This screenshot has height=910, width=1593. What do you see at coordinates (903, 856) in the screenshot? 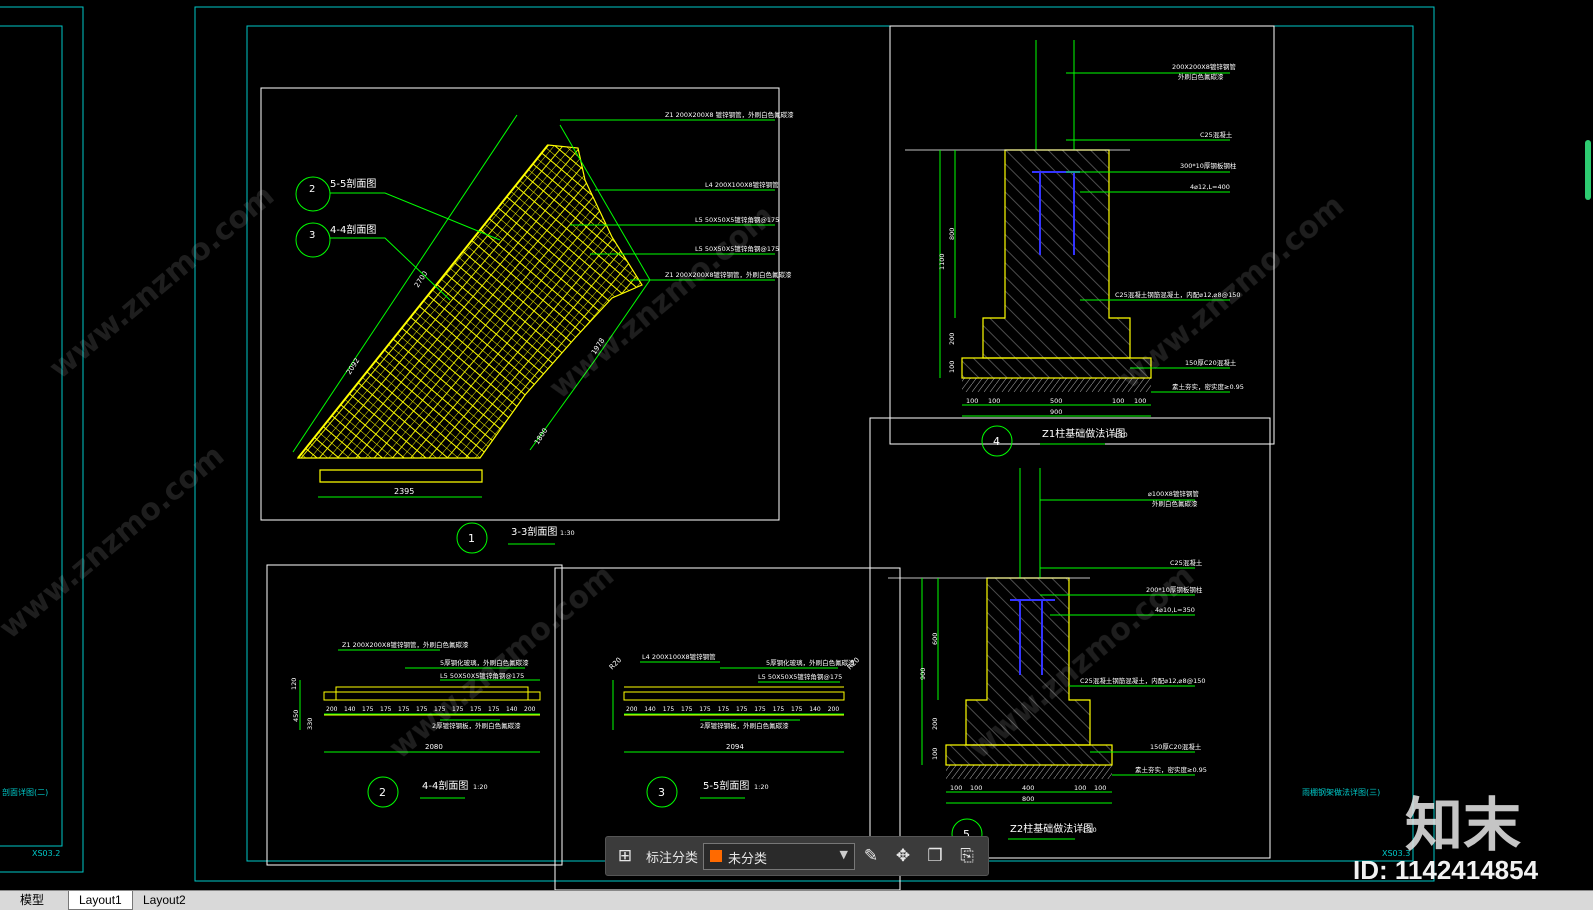
I see `move-icon: ✥` at bounding box center [903, 856].